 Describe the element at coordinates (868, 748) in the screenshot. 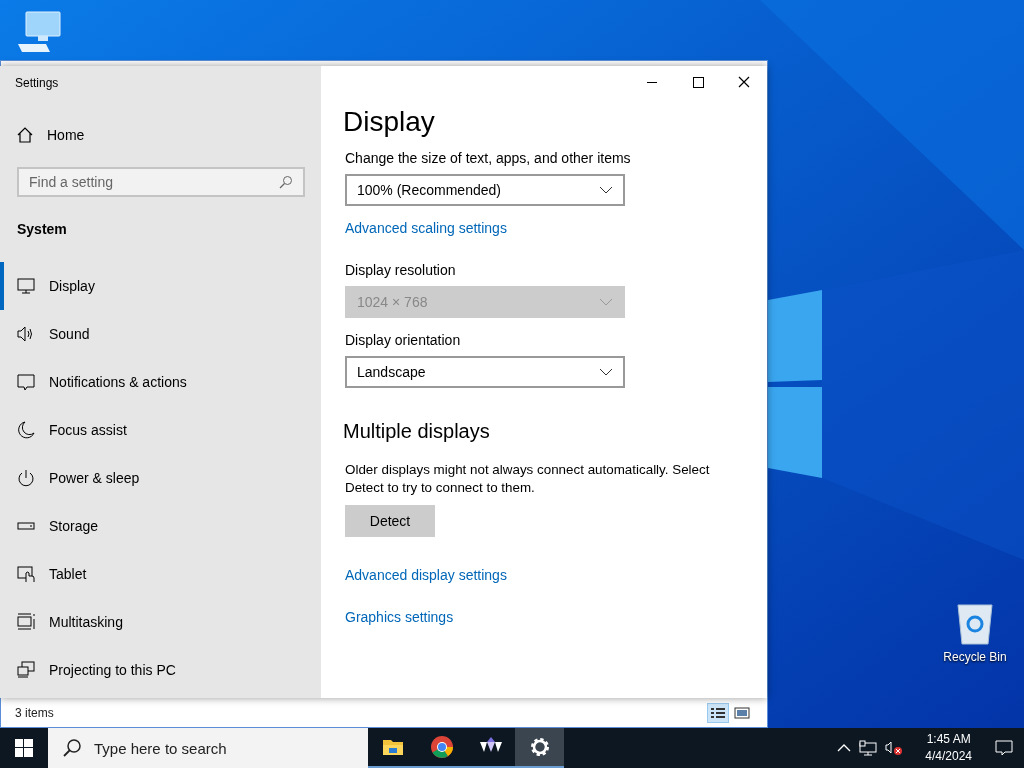

I see `network-icon` at that location.